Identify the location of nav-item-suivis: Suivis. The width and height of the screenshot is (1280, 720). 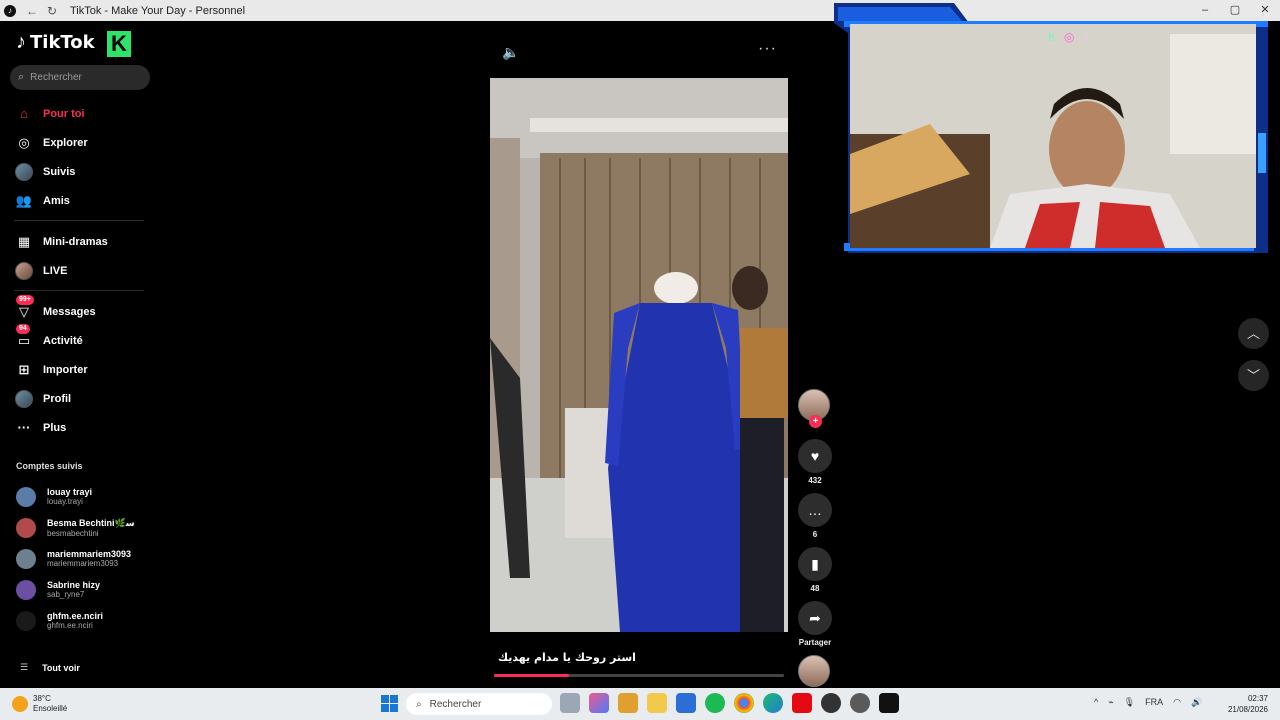
(81, 171).